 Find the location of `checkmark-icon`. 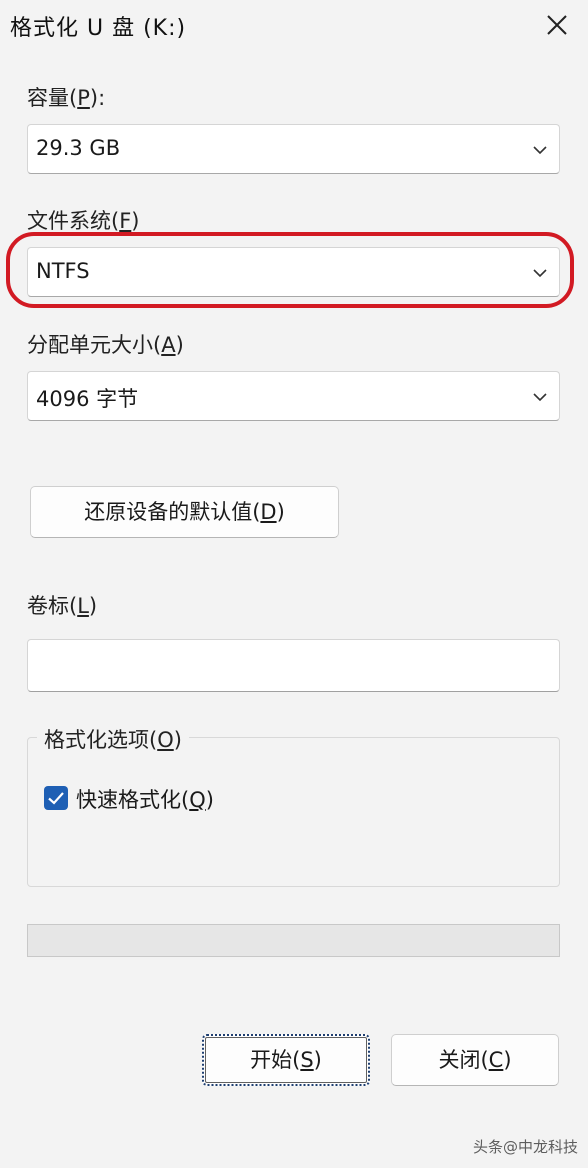

checkmark-icon is located at coordinates (56, 798).